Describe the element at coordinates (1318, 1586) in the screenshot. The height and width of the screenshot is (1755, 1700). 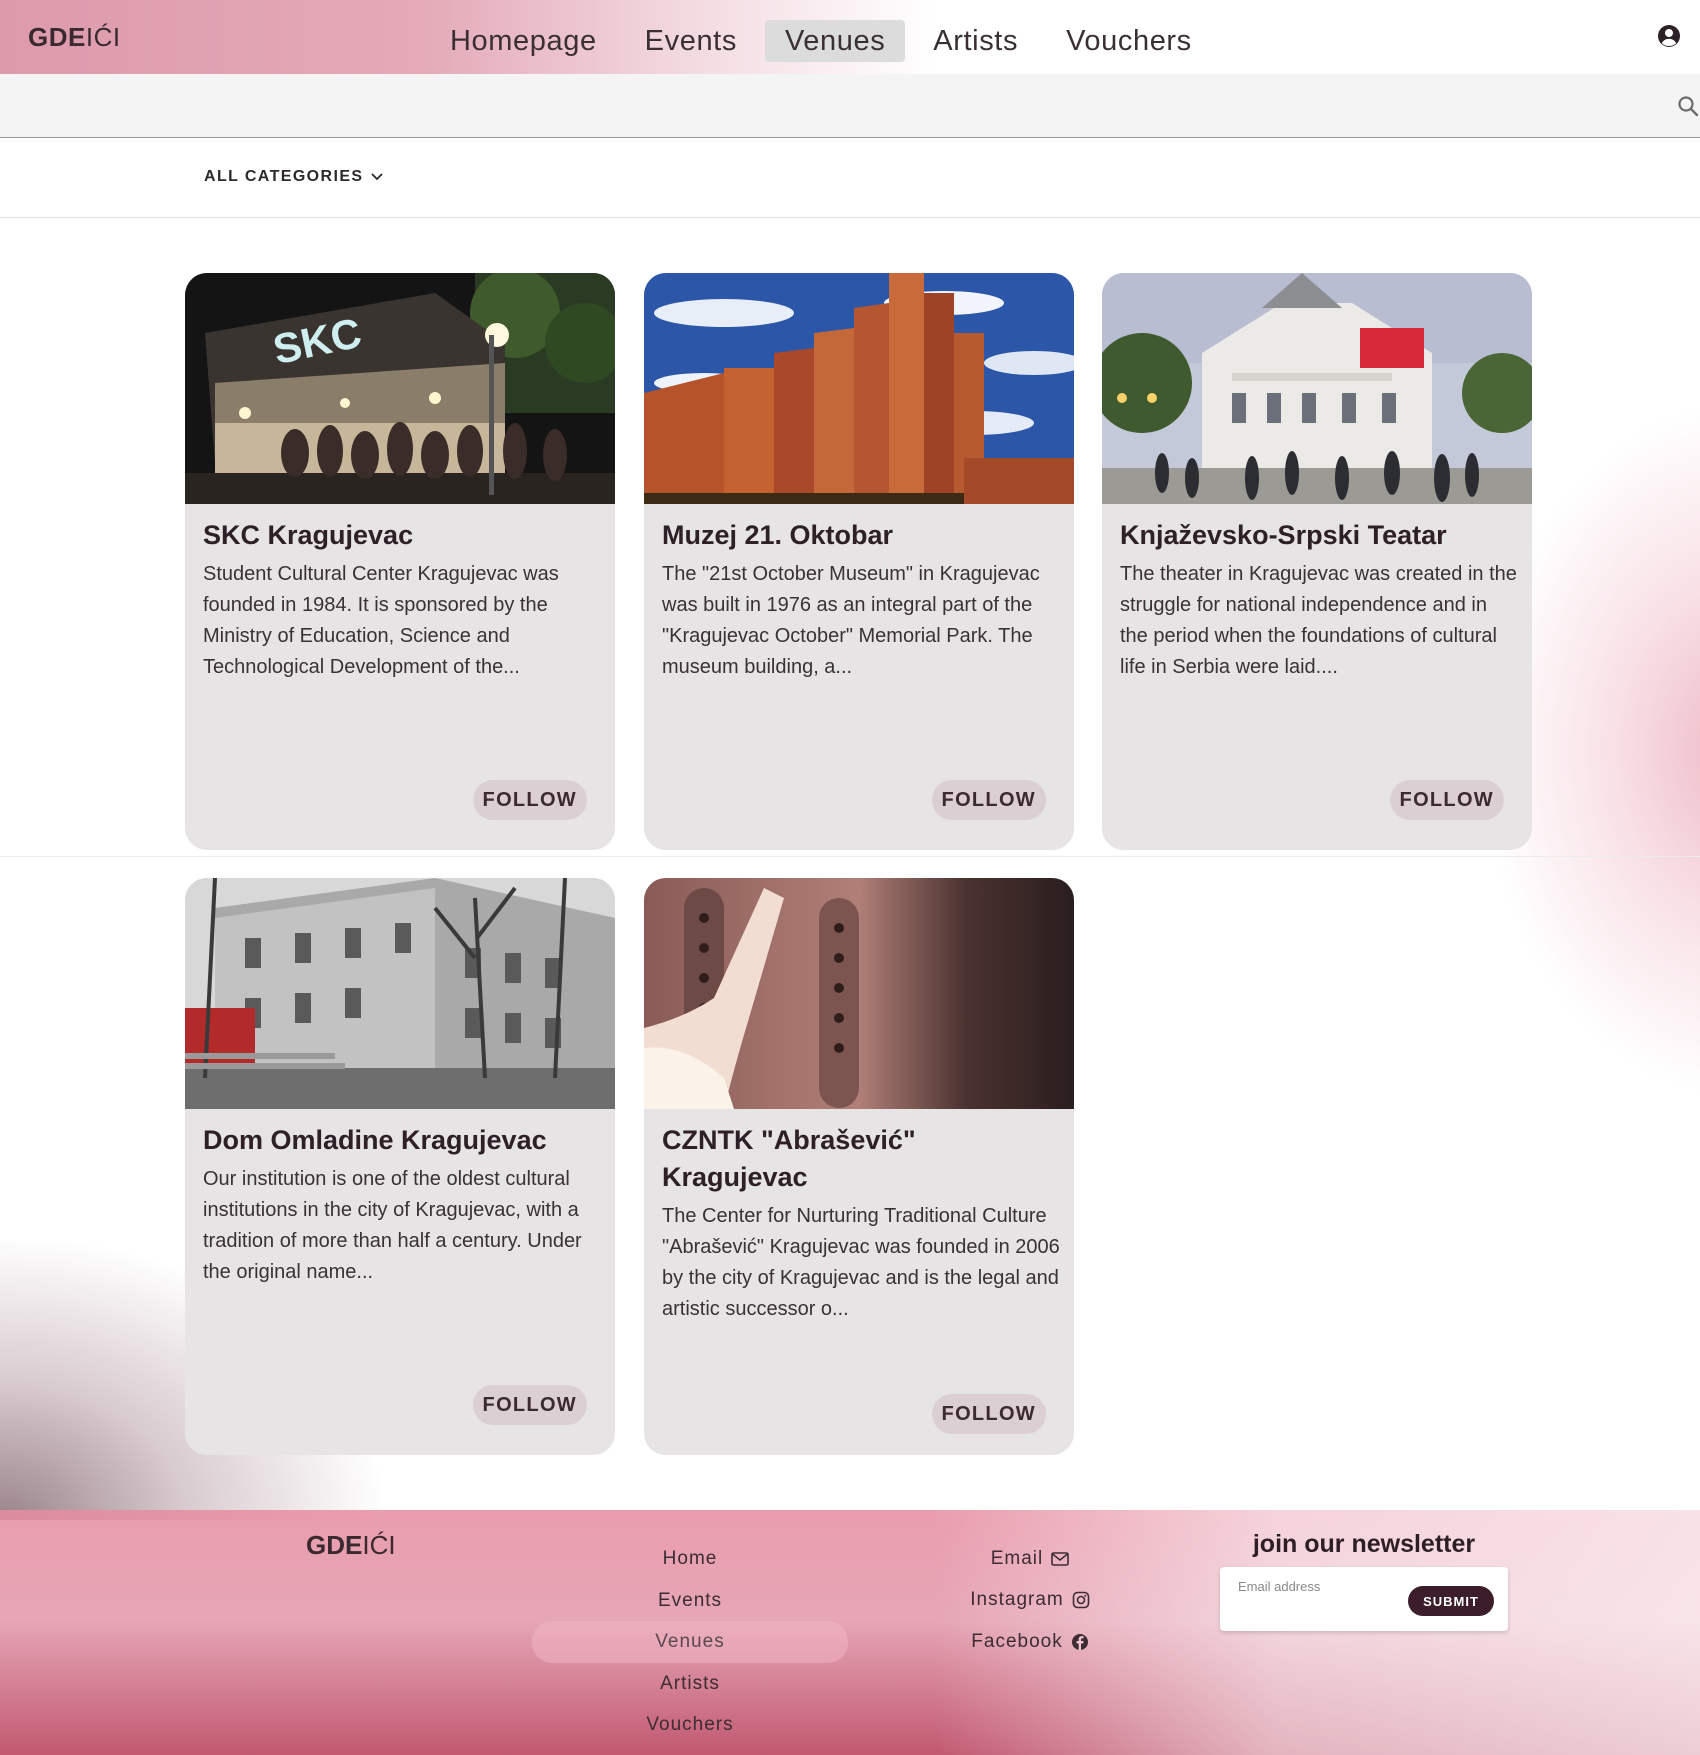
I see `newsletter-email-input` at that location.